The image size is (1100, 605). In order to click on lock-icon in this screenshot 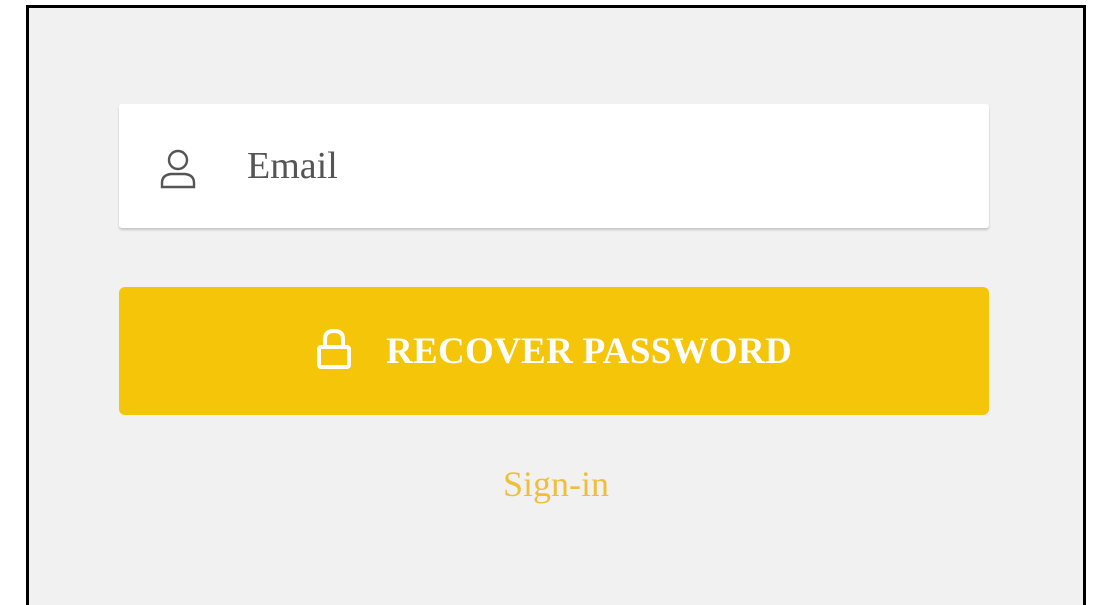, I will do `click(334, 349)`.